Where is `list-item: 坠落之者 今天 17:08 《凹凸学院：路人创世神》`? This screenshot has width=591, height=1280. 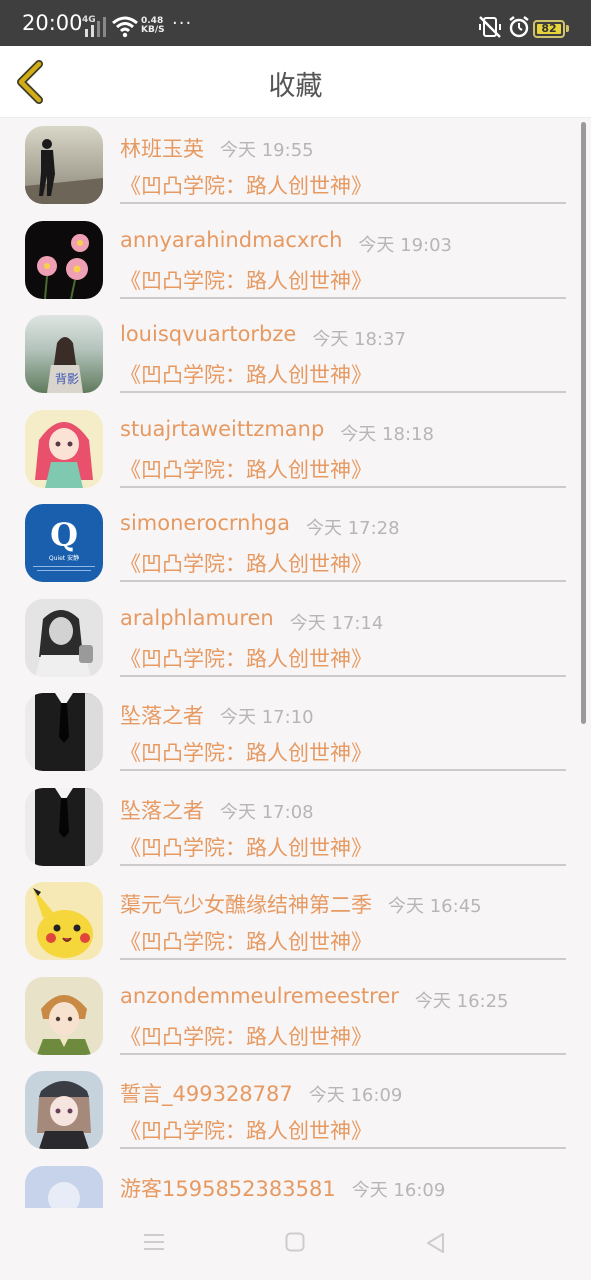 list-item: 坠落之者 今天 17:08 《凹凸学院：路人创世神》 is located at coordinates (295, 827).